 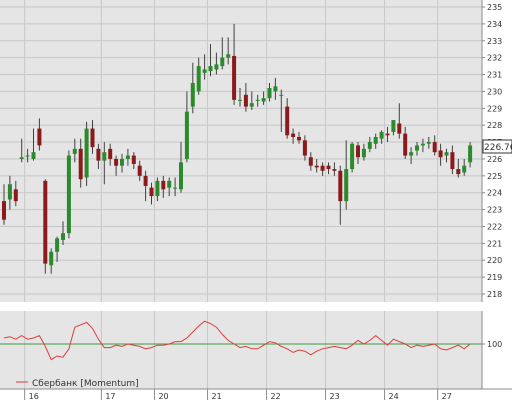 What do you see at coordinates (494, 91) in the screenshot?
I see `price-tick-label: 230` at bounding box center [494, 91].